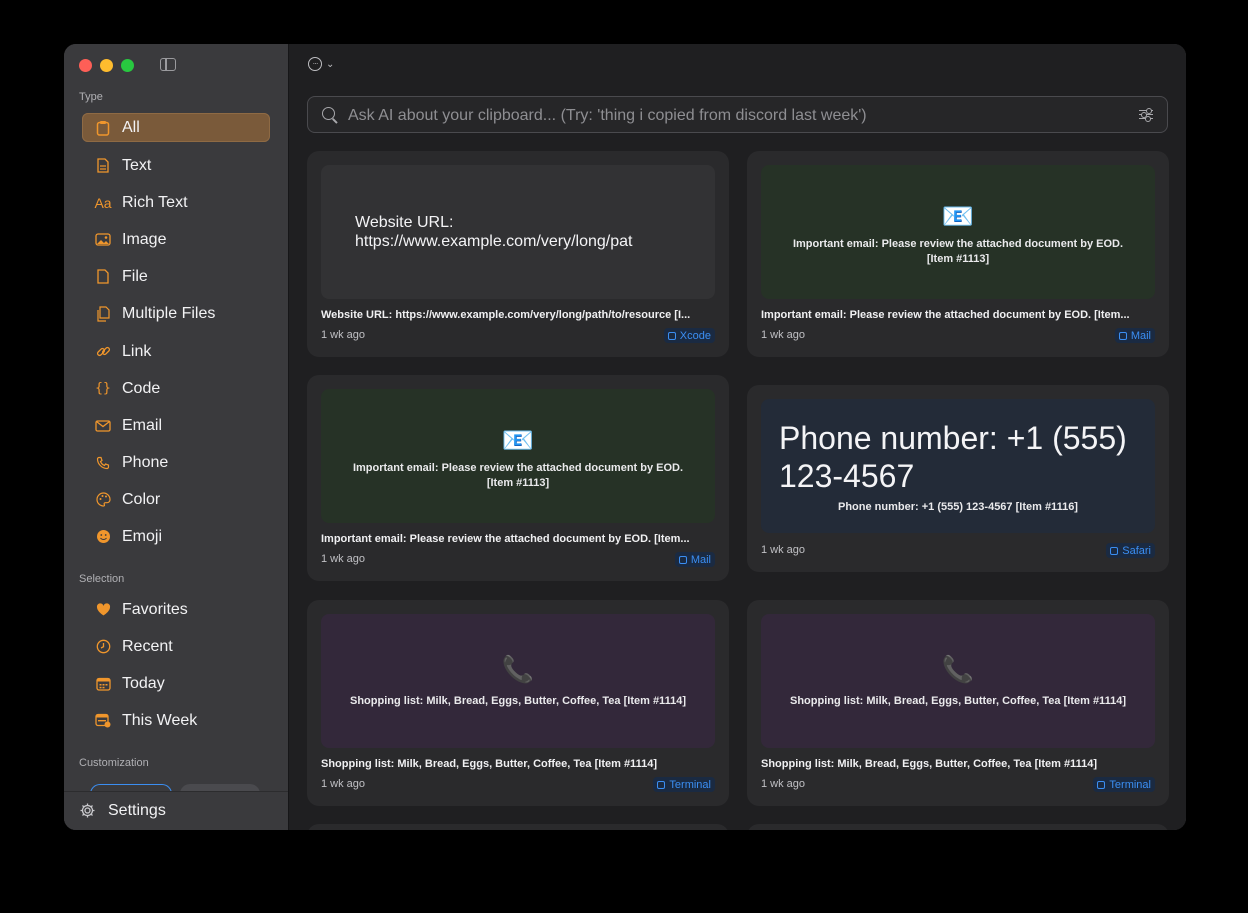 The image size is (1248, 913). I want to click on preview-phone-number: Phone number: +1 (555) 123-4567, so click(953, 457).